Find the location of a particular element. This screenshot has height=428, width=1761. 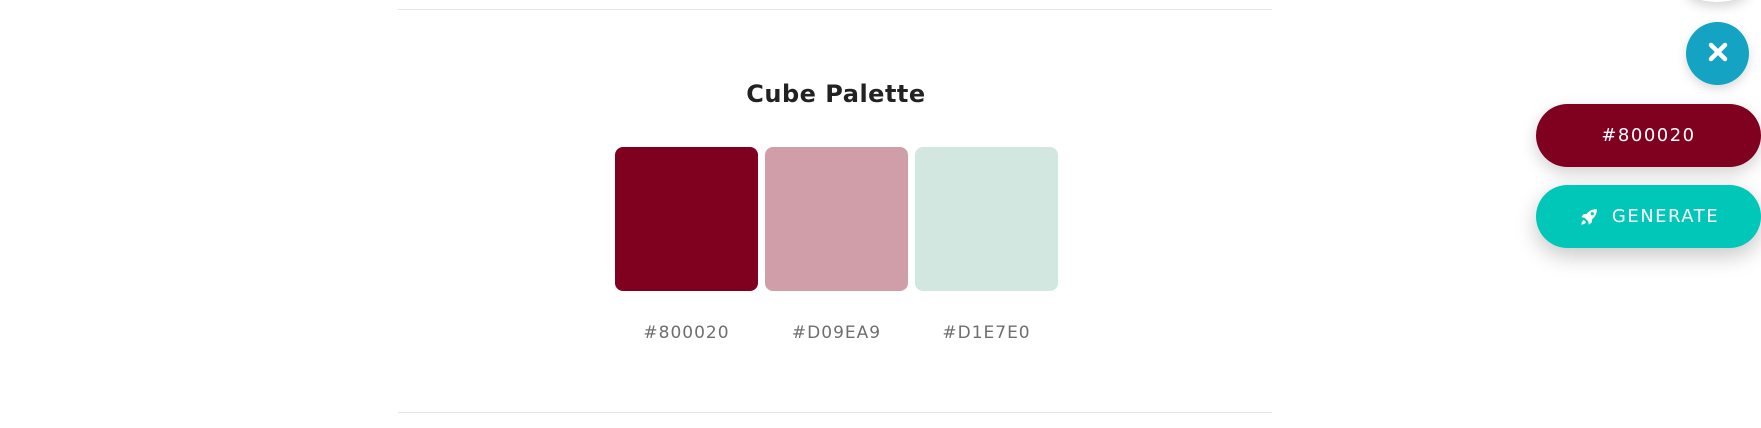

top-divider is located at coordinates (835, 9).